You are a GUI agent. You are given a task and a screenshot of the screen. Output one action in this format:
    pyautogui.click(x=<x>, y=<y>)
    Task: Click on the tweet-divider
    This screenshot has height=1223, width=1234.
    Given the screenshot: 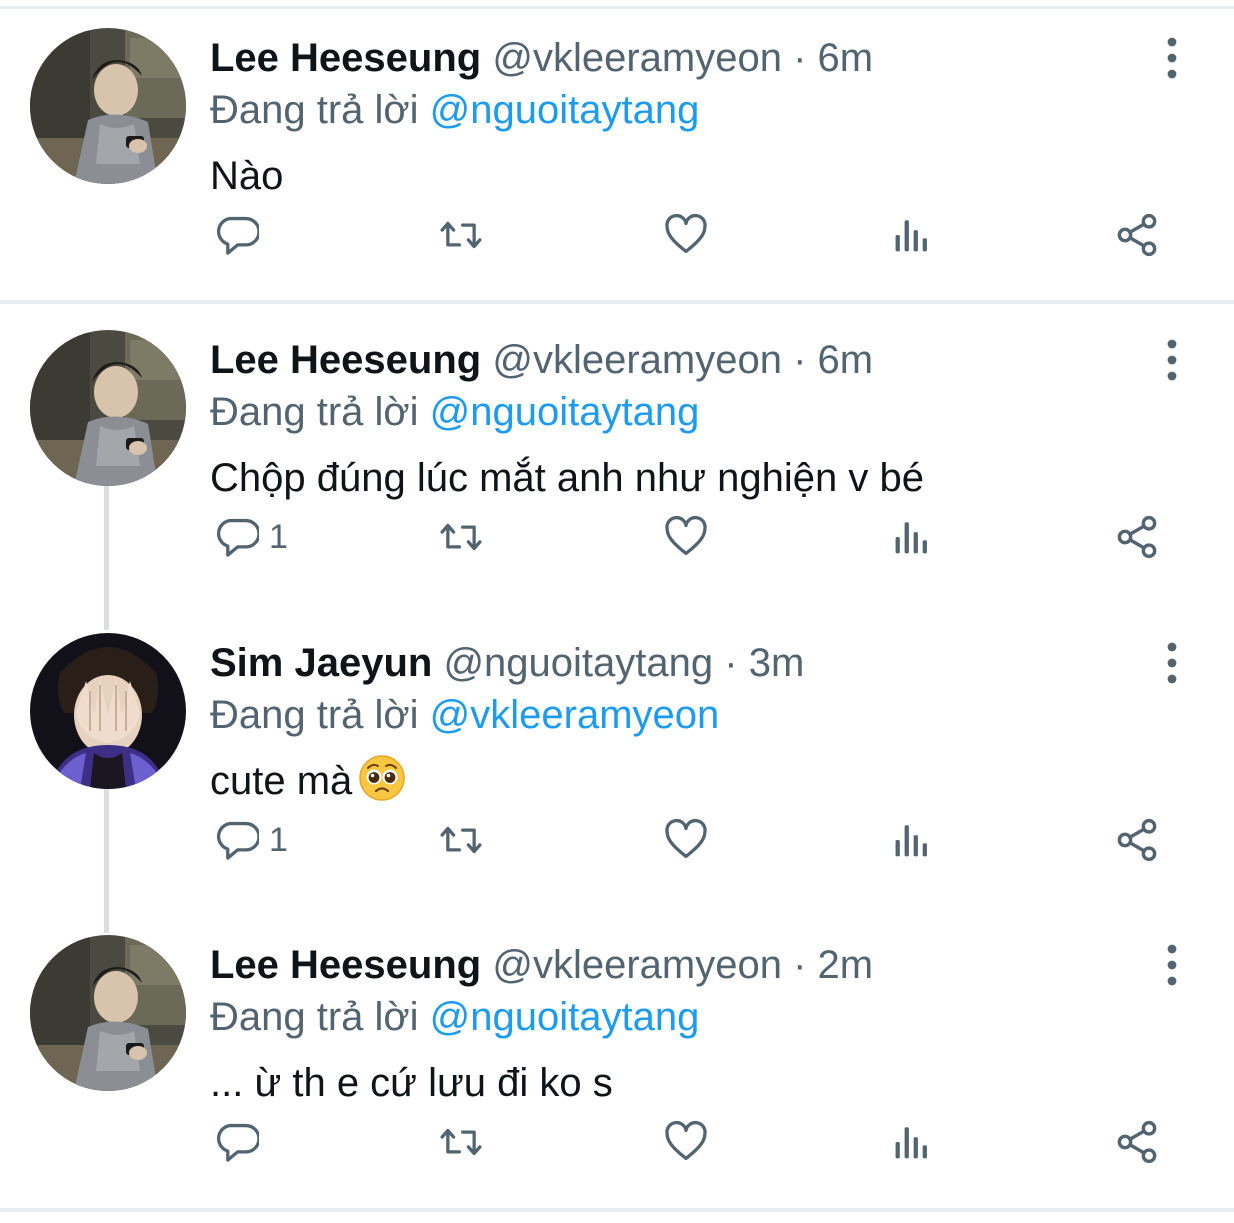 What is the action you would take?
    pyautogui.click(x=617, y=302)
    